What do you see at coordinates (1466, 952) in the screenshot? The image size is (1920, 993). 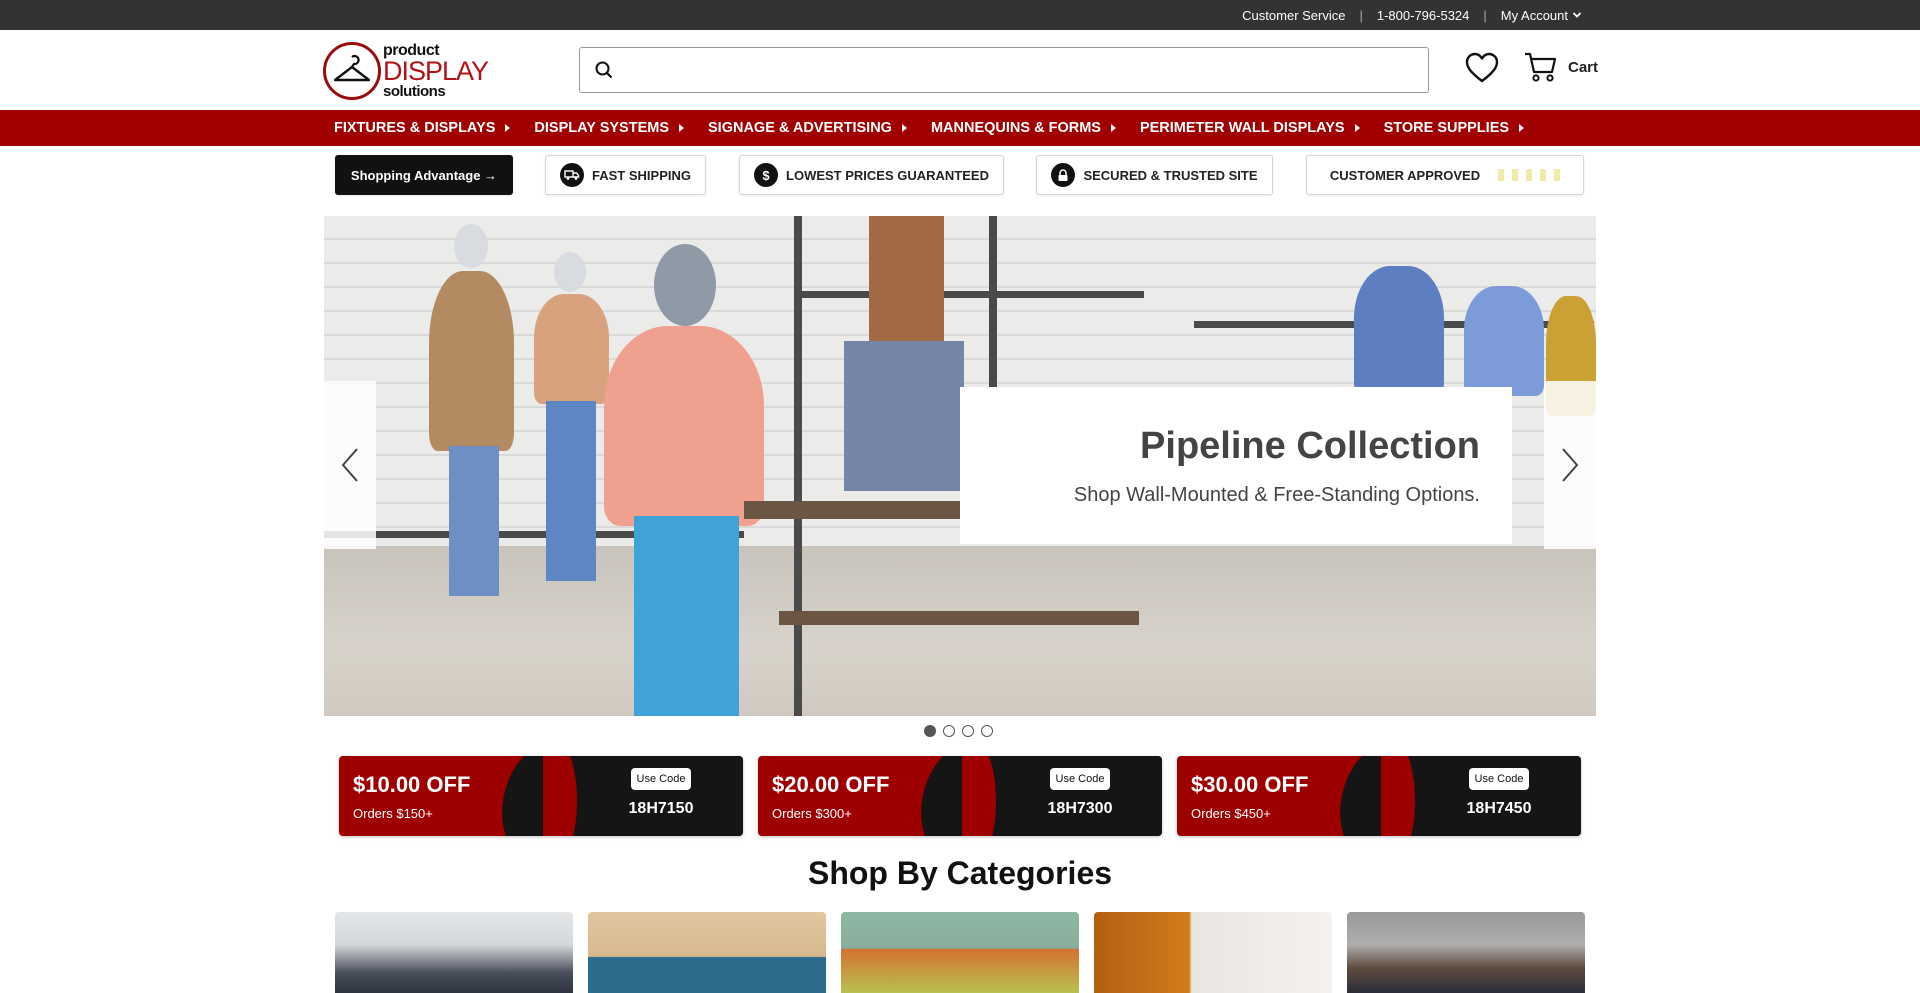 I see `category-card-mannequins` at bounding box center [1466, 952].